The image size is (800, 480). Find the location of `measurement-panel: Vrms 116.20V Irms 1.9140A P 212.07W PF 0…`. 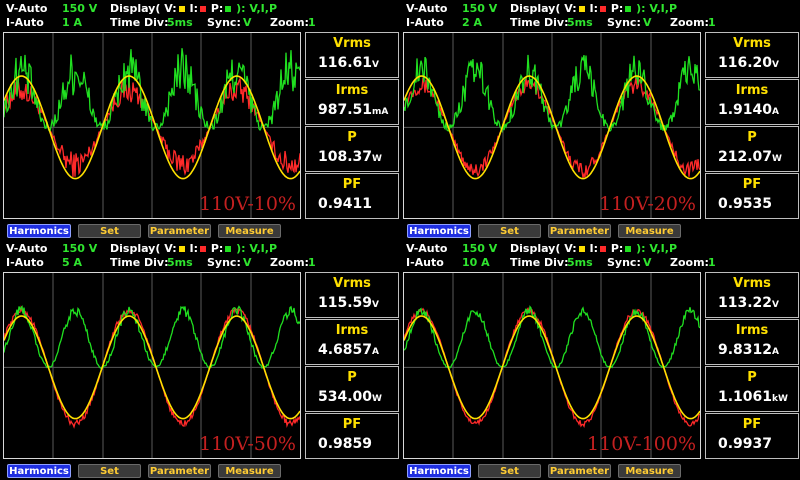

measurement-panel: Vrms 116.20V Irms 1.9140A P 212.07W PF 0… is located at coordinates (752, 125).